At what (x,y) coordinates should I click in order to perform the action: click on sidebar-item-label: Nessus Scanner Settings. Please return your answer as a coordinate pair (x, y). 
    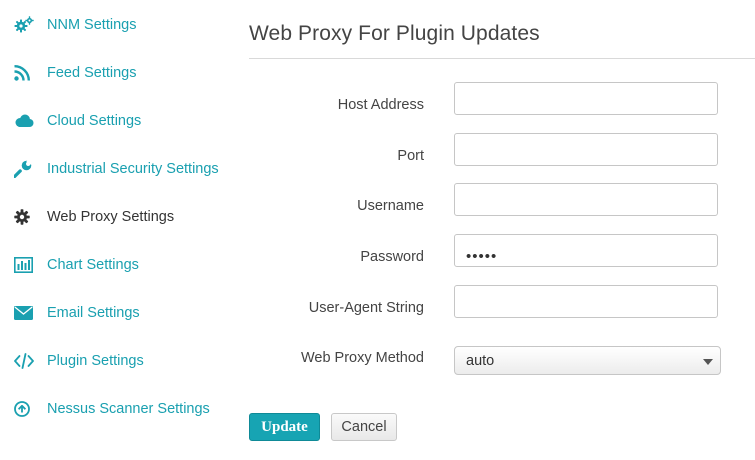
    Looking at the image, I should click on (128, 409).